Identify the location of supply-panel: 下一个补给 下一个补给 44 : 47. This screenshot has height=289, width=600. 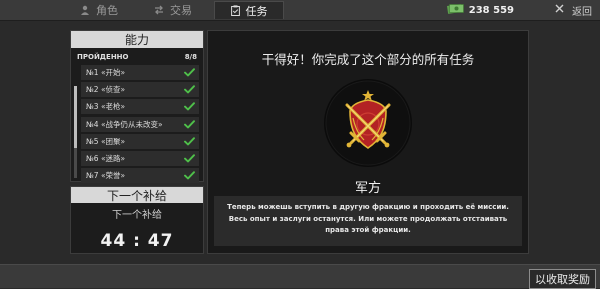
(137, 220).